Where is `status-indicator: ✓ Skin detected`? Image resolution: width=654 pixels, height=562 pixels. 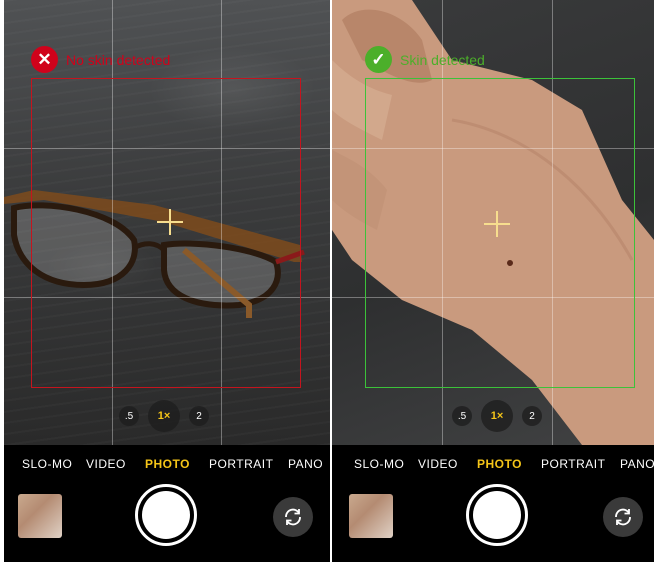 status-indicator: ✓ Skin detected is located at coordinates (425, 59).